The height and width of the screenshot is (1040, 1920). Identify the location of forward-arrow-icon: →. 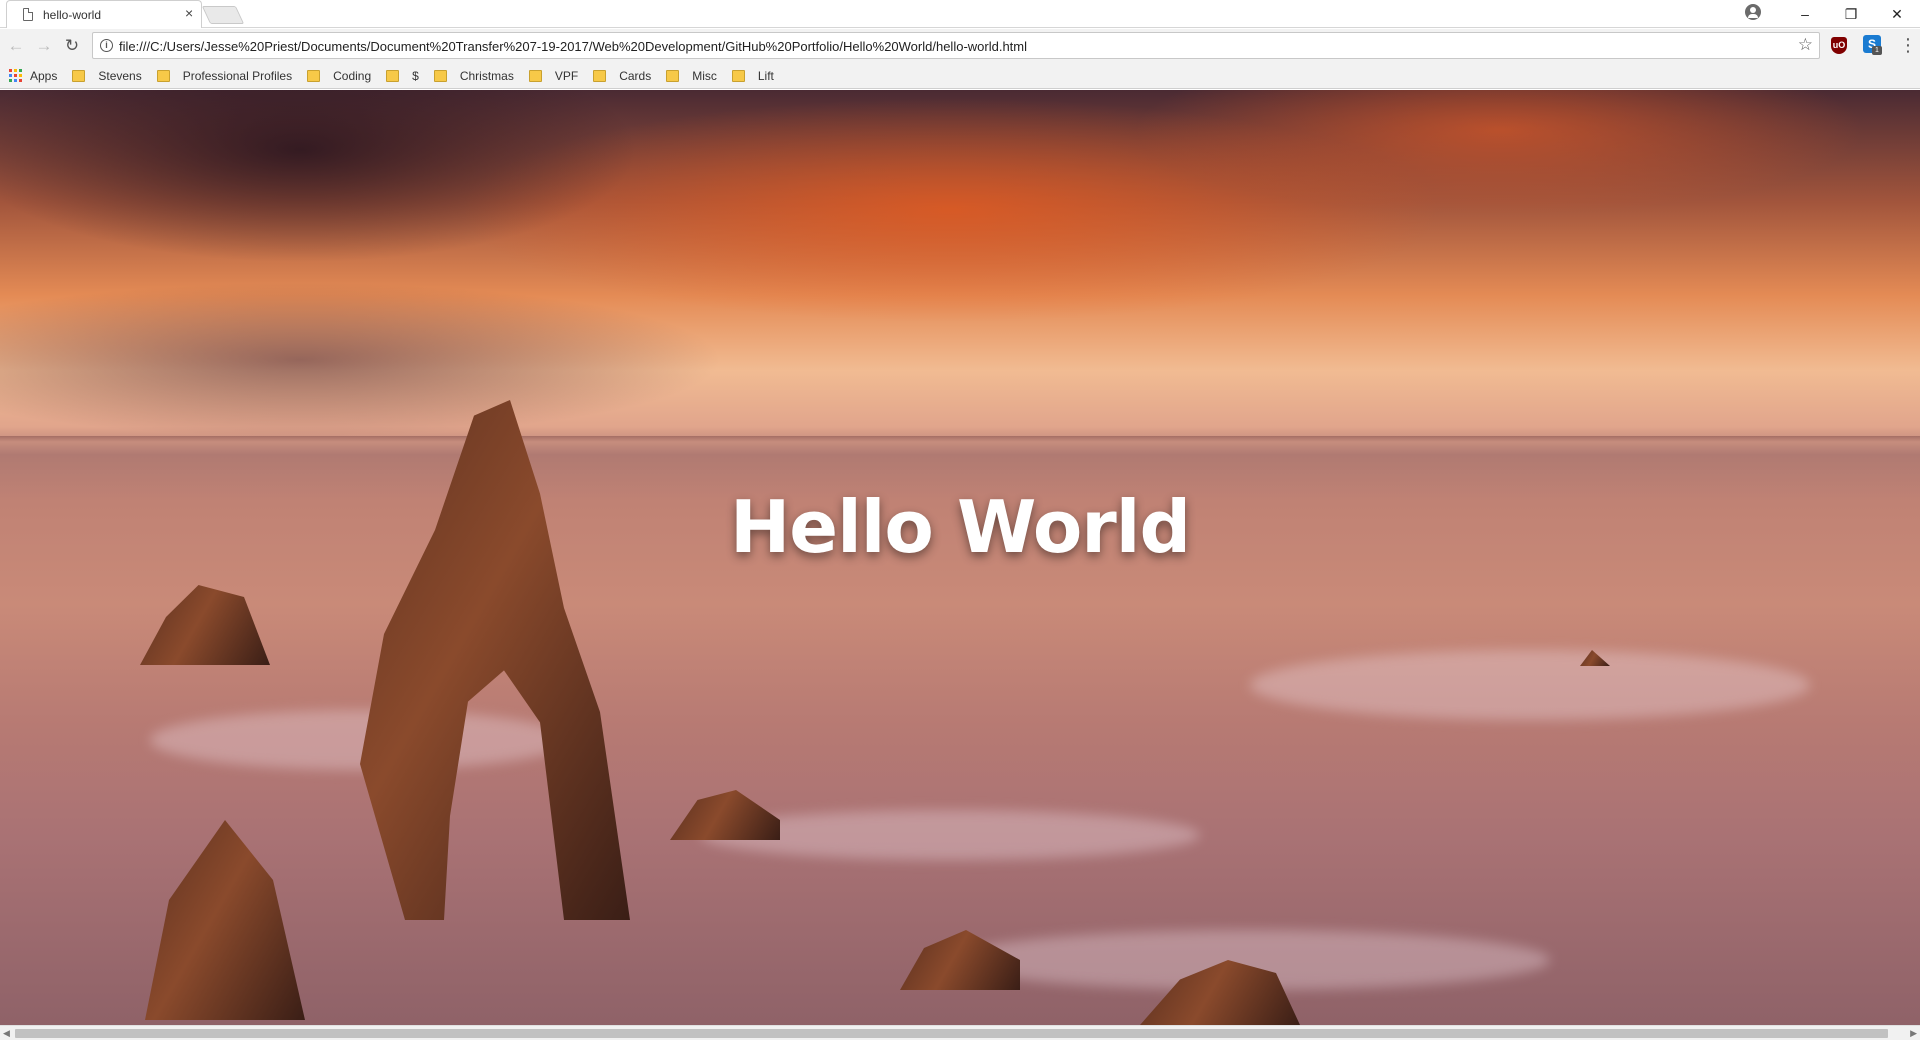
(44, 45).